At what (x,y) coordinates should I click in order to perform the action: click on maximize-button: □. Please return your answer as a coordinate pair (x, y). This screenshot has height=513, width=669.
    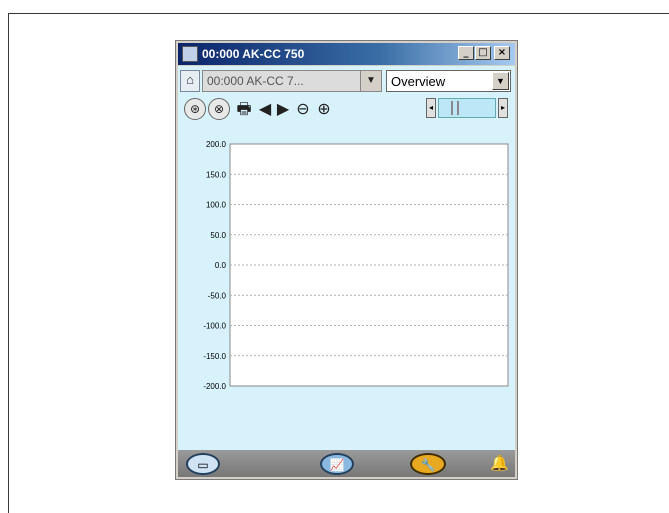
    Looking at the image, I should click on (483, 53).